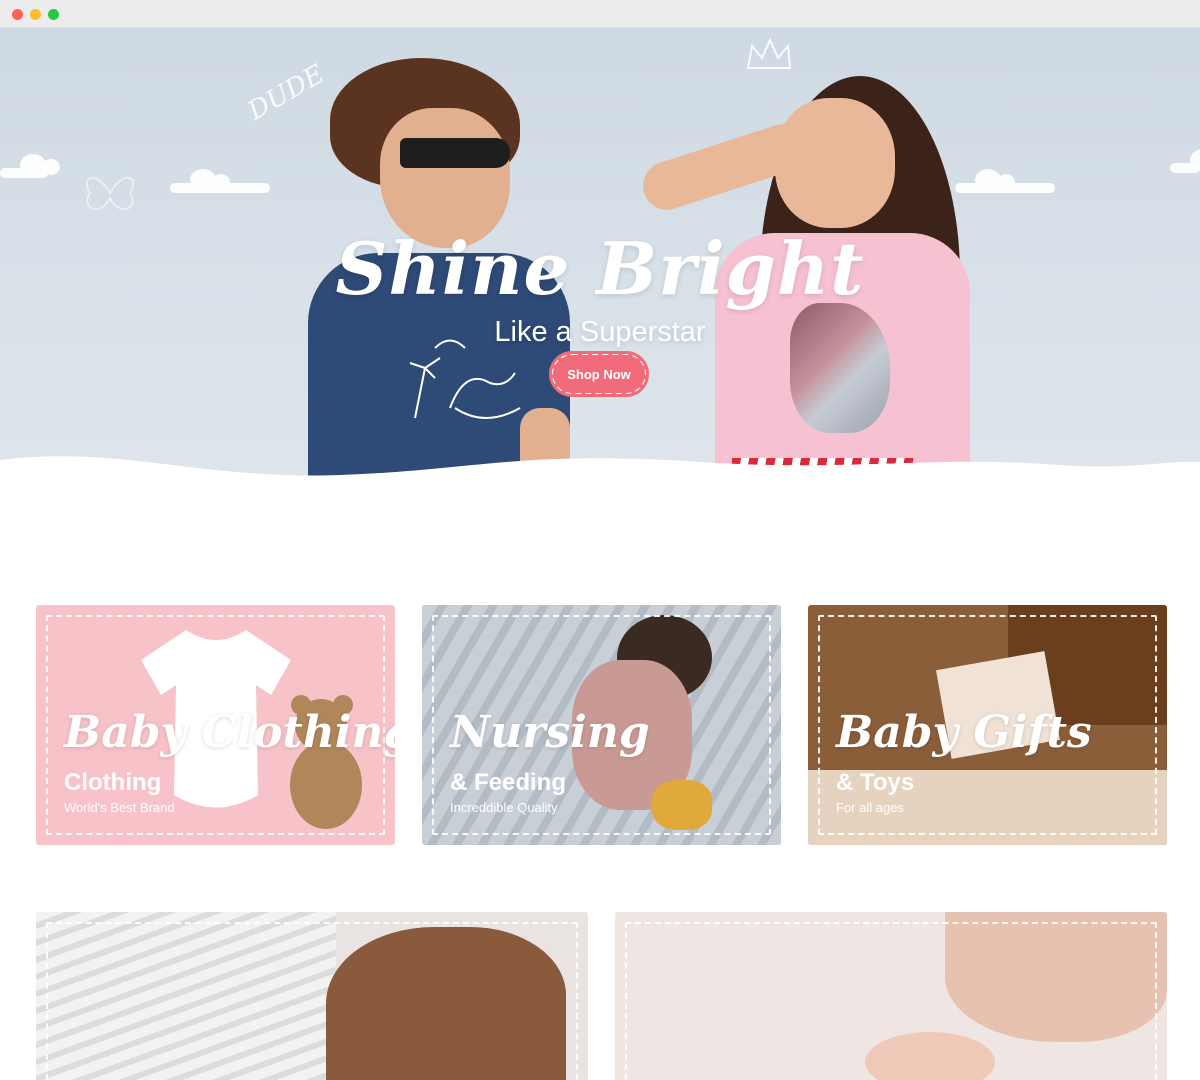  Describe the element at coordinates (110, 193) in the screenshot. I see `butterfly-doodle-icon` at that location.